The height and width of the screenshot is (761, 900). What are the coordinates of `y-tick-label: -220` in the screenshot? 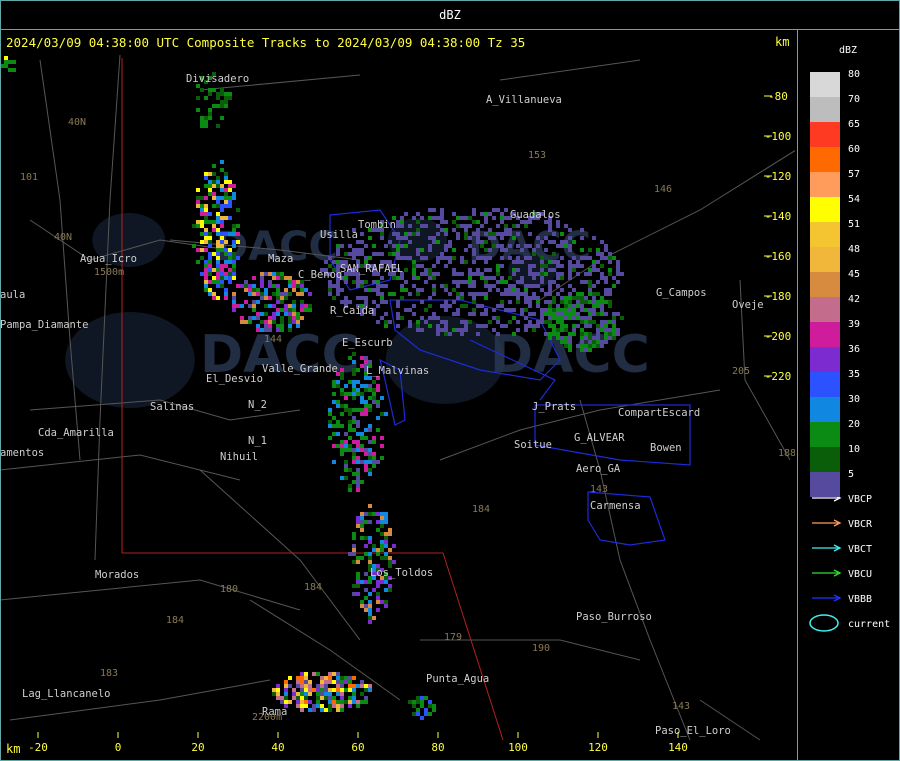 It's located at (778, 376).